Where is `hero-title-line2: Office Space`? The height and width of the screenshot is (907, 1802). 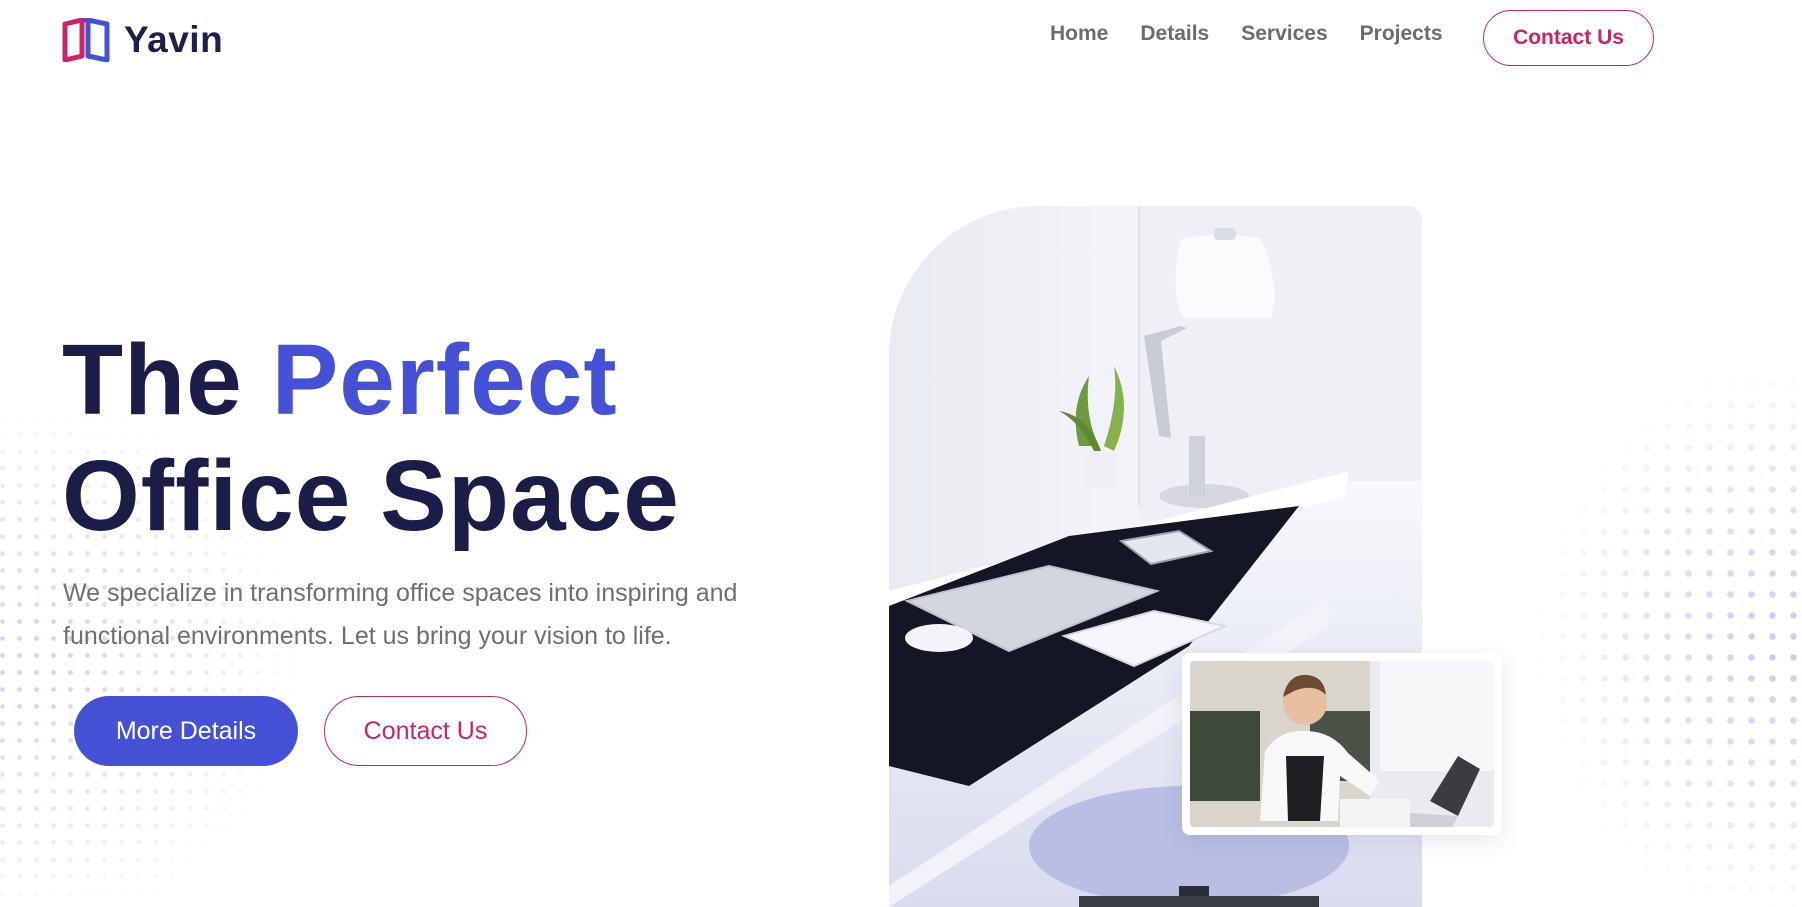 hero-title-line2: Office Space is located at coordinates (371, 496).